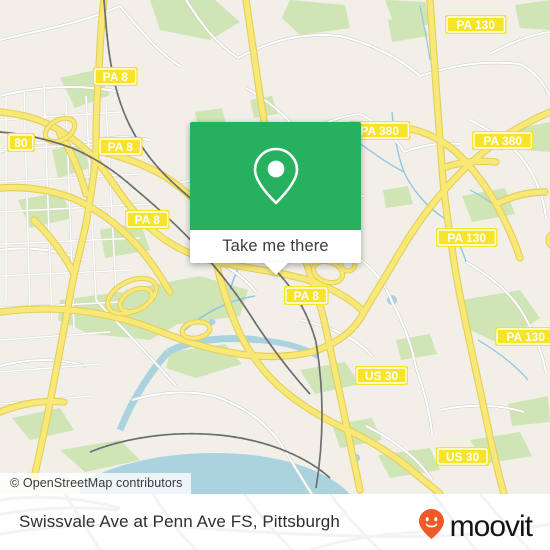  I want to click on road-shield: 80, so click(21, 142).